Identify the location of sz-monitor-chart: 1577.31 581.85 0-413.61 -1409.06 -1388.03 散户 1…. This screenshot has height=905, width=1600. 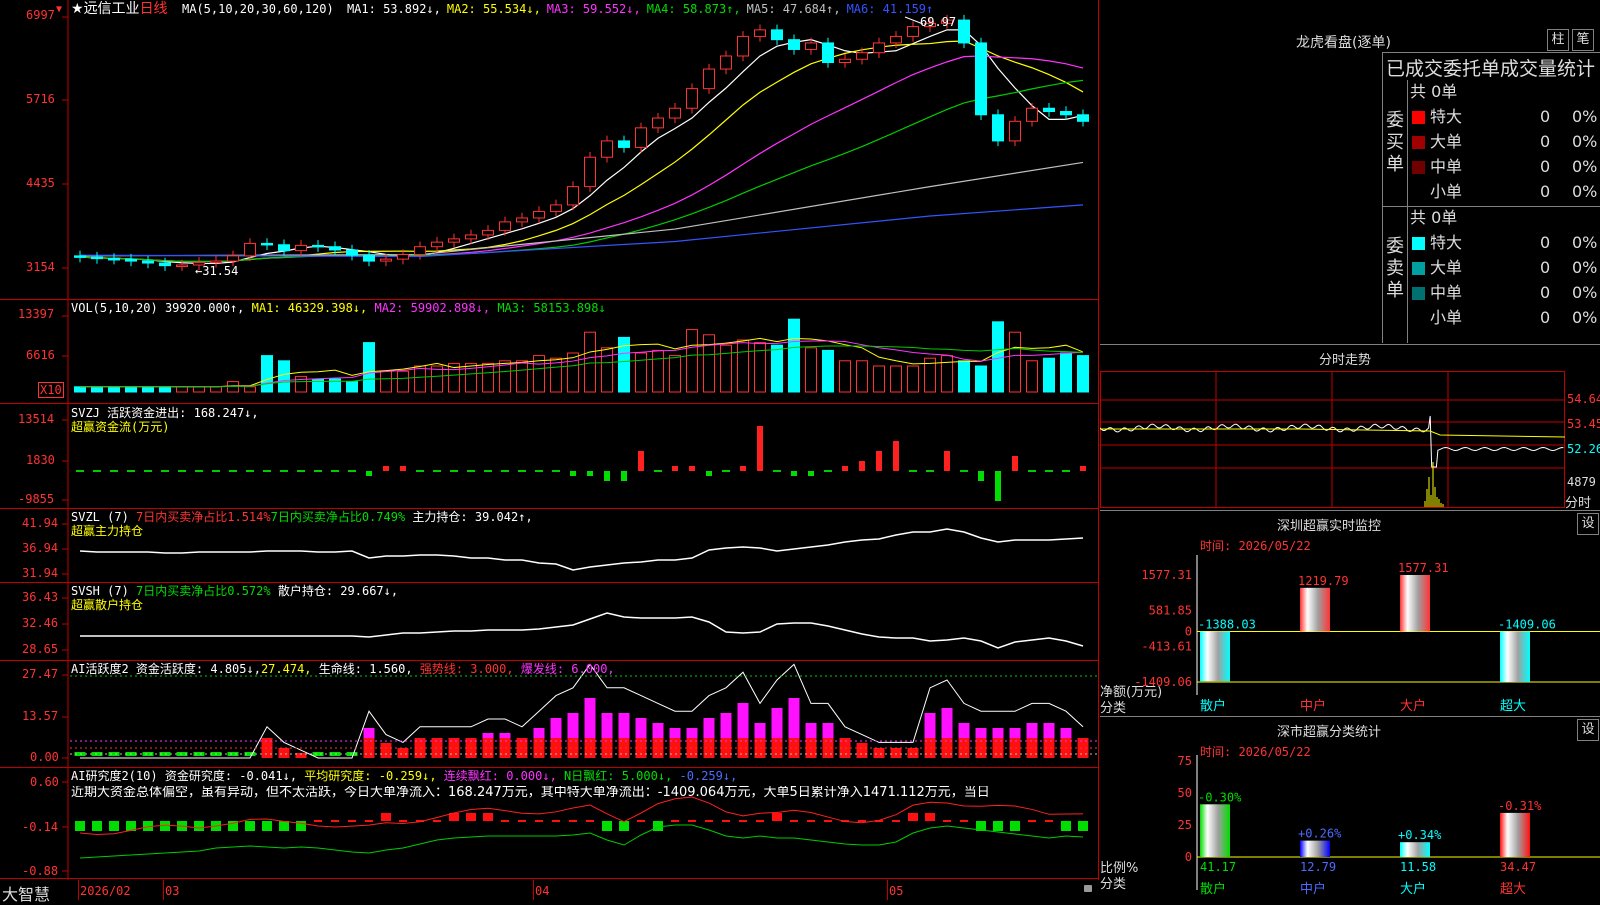
(1350, 635).